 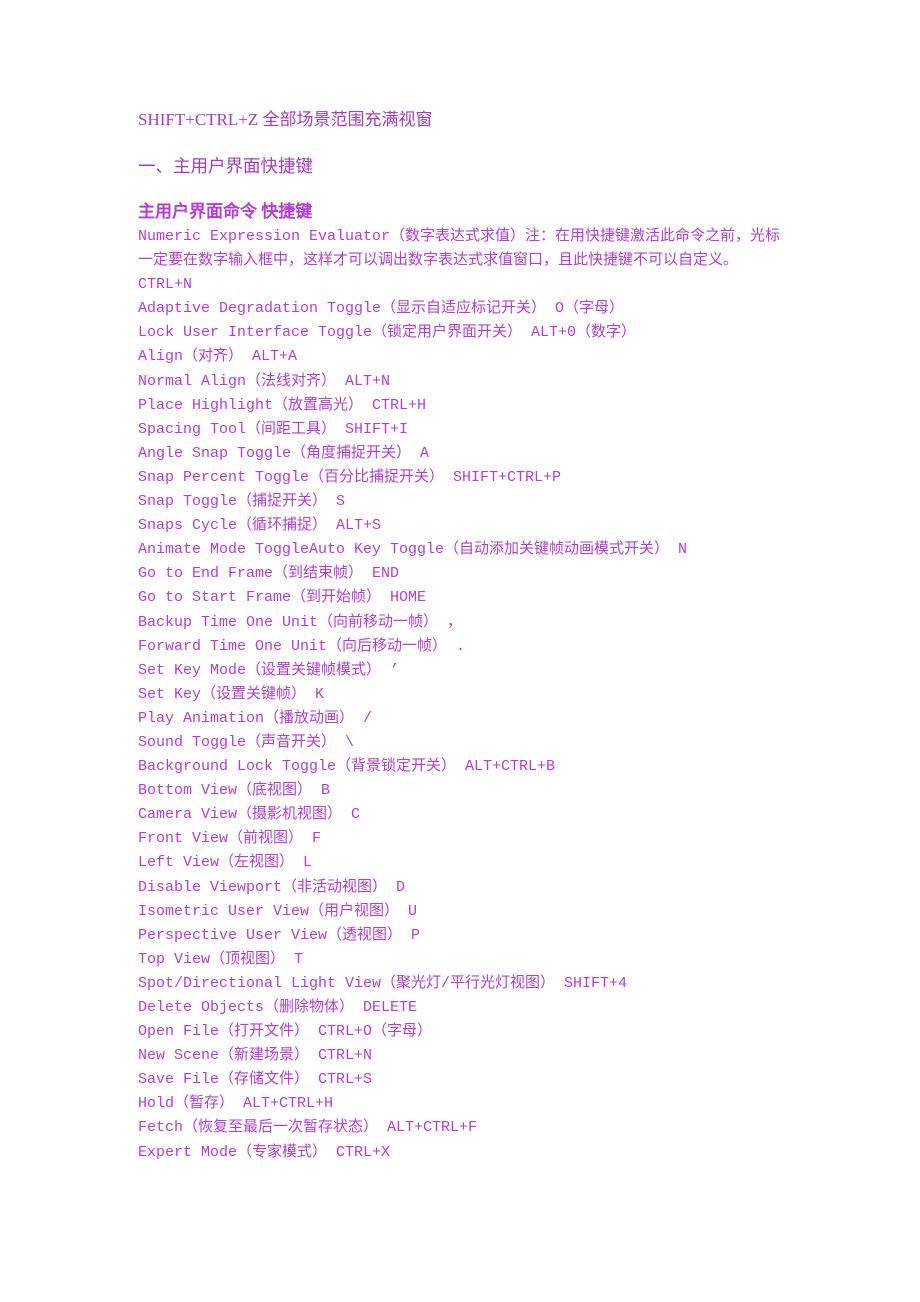 I want to click on shortcut-row: Align（对齐） ALT+A, so click(x=218, y=357).